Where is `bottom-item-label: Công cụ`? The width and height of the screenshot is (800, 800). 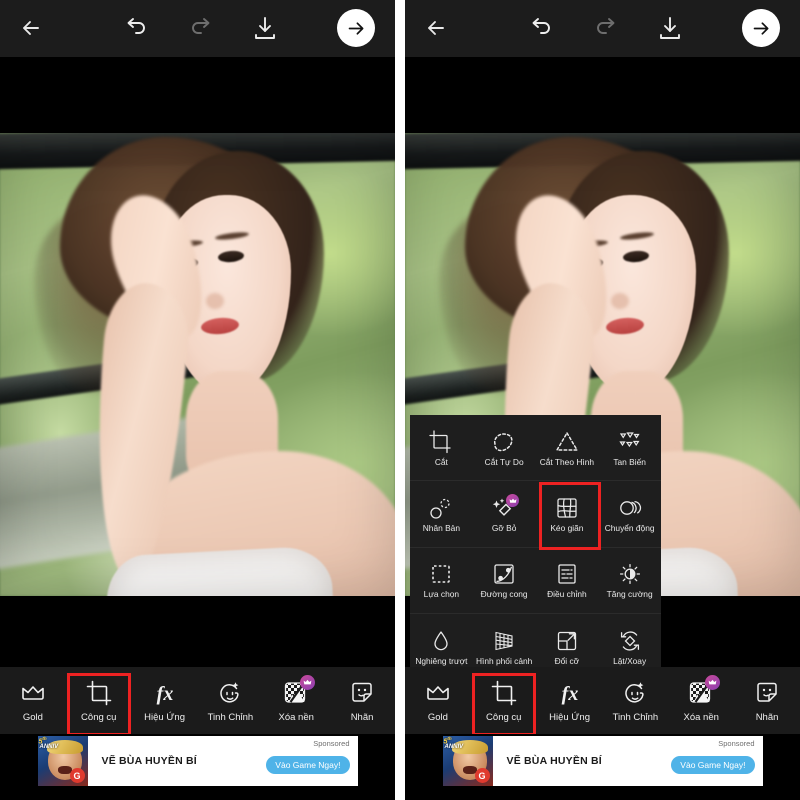
bottom-item-label: Công cụ is located at coordinates (99, 717).